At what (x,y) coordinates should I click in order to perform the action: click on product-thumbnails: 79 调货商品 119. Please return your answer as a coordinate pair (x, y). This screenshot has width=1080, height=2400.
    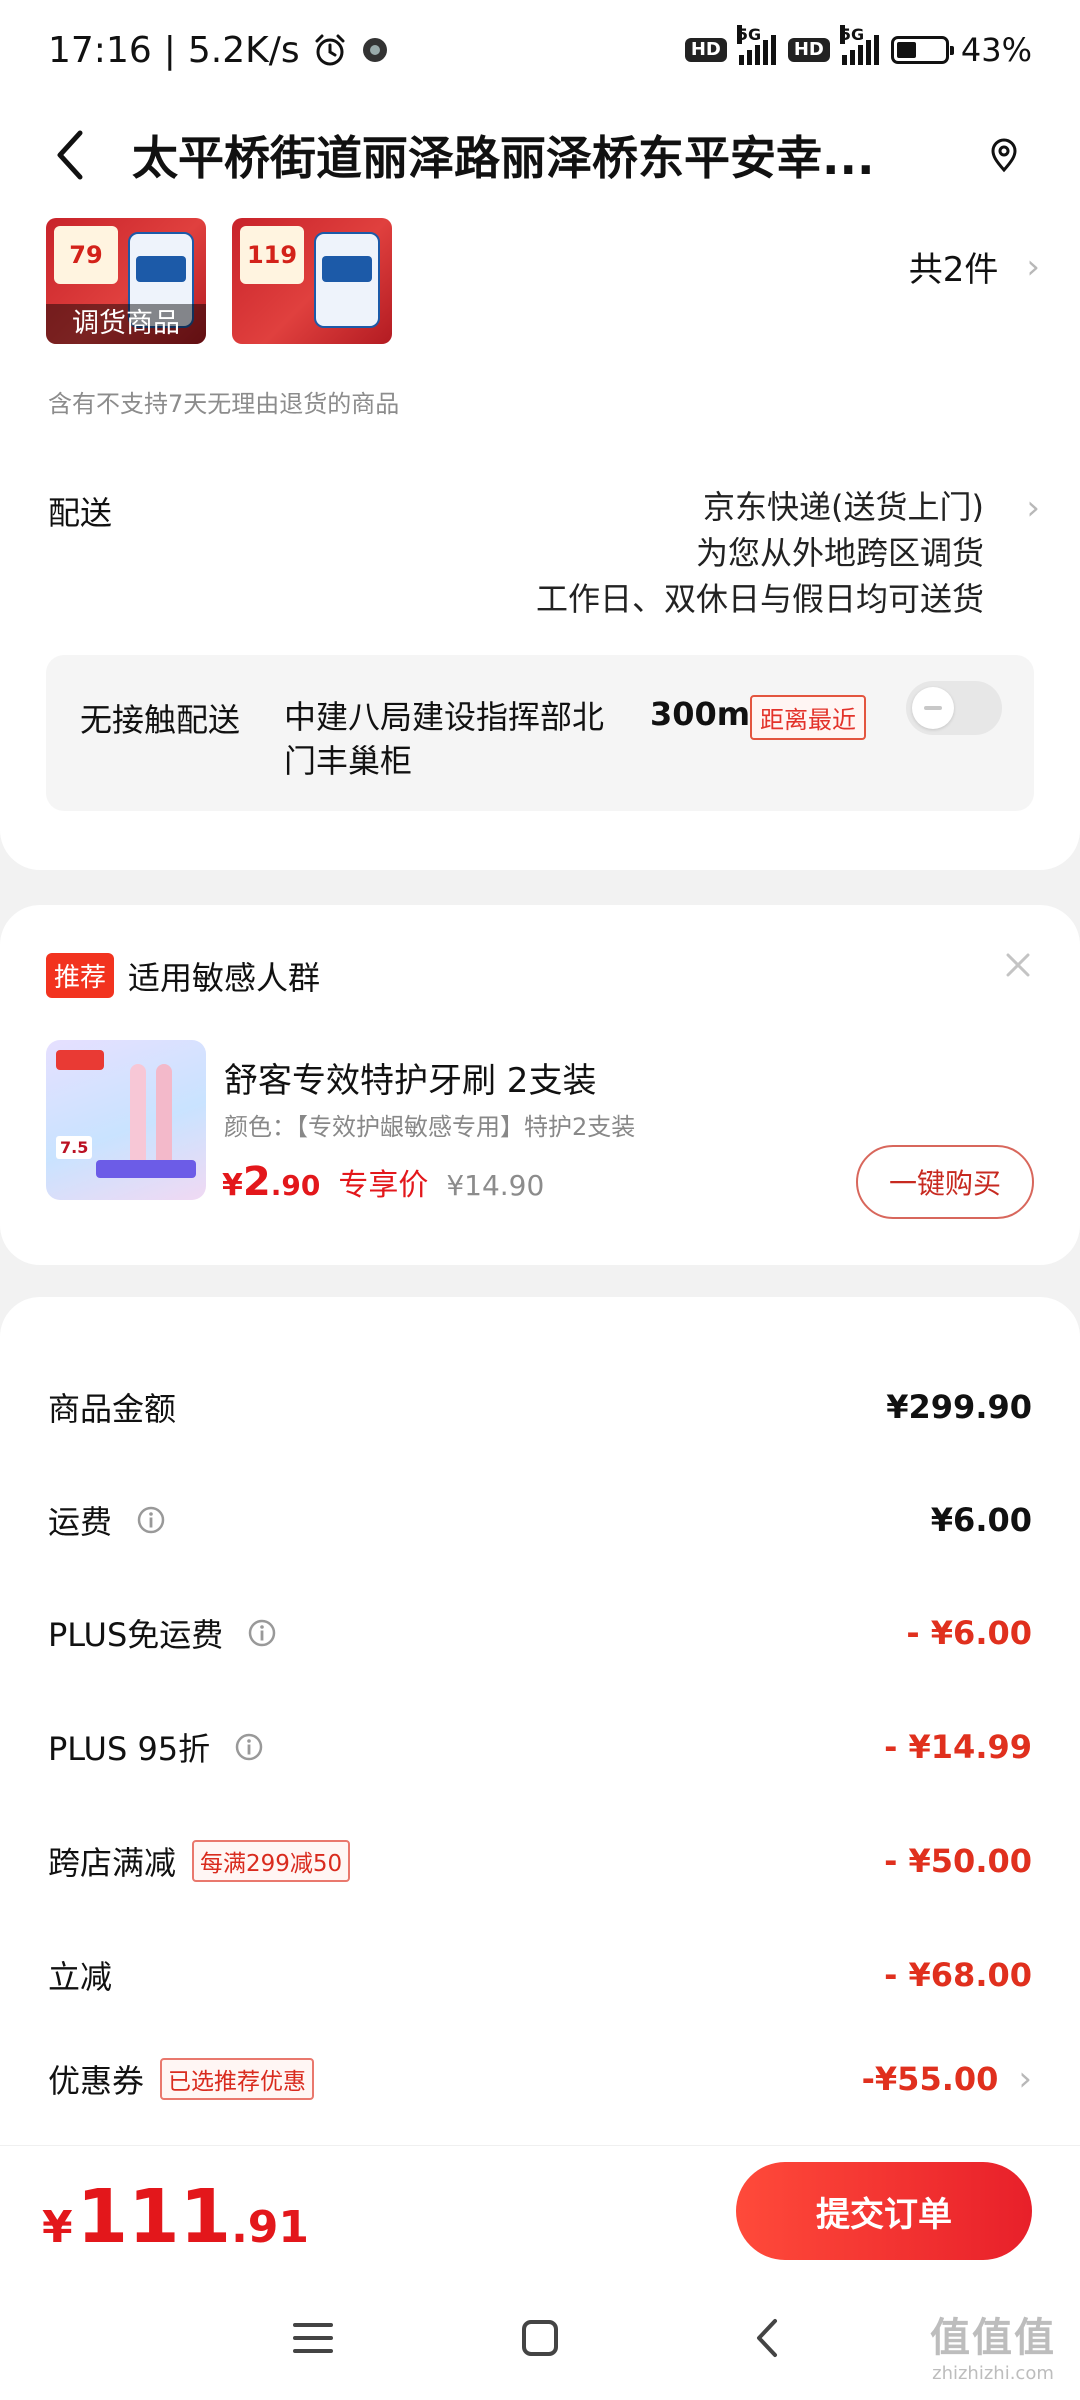
    Looking at the image, I should click on (219, 281).